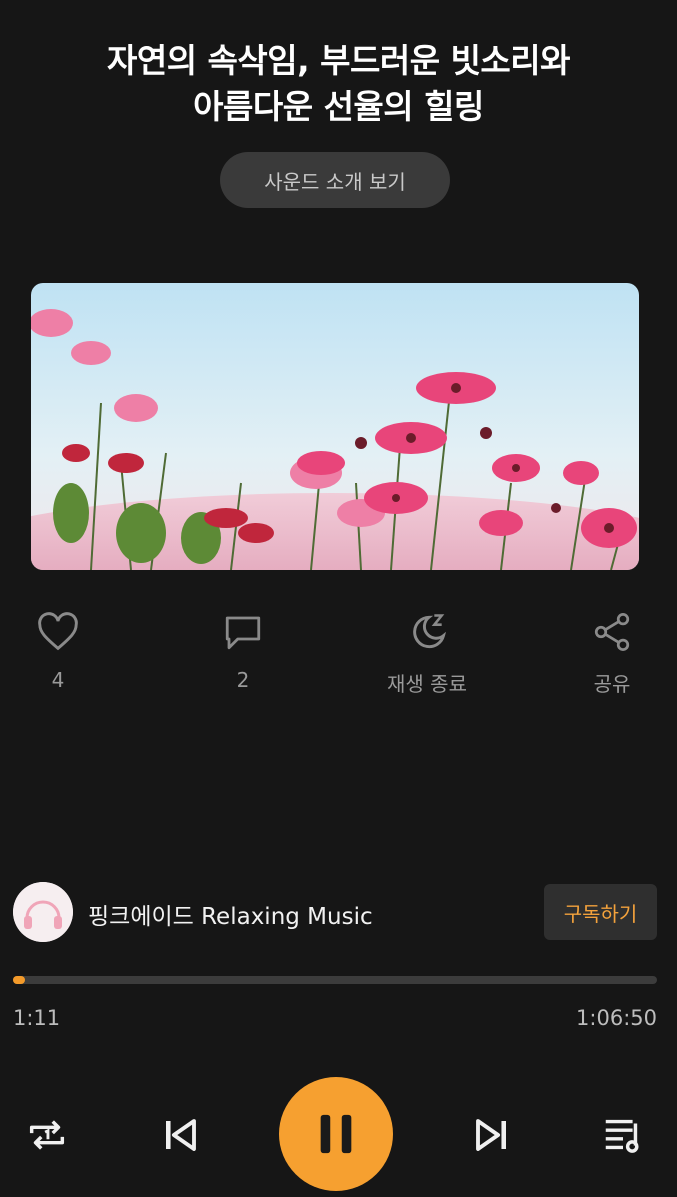 Image resolution: width=677 pixels, height=1197 pixels. I want to click on progress-bar, so click(335, 980).